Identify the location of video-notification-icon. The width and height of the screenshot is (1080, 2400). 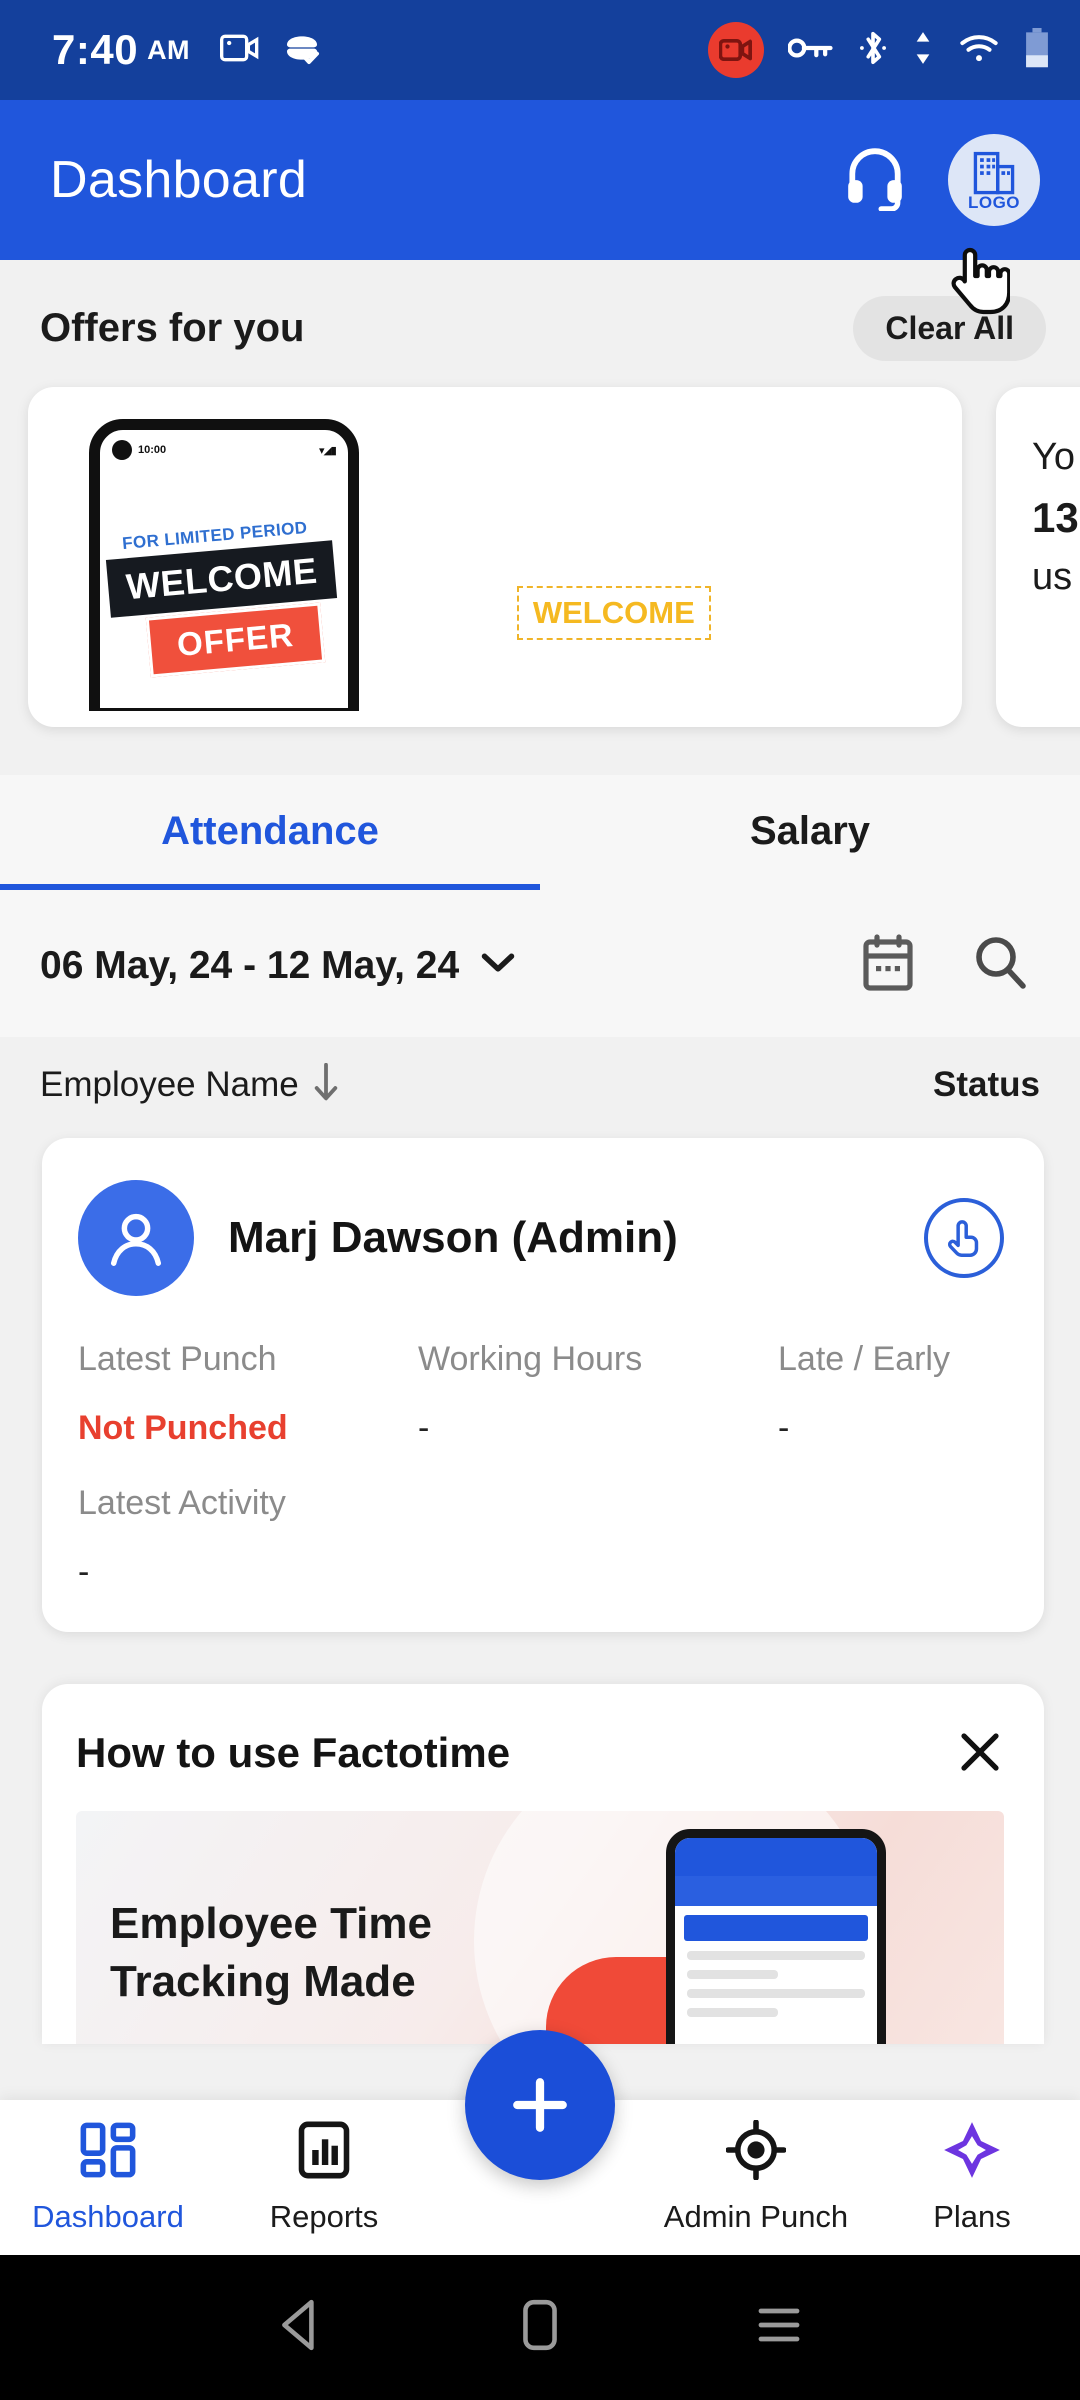
(240, 50).